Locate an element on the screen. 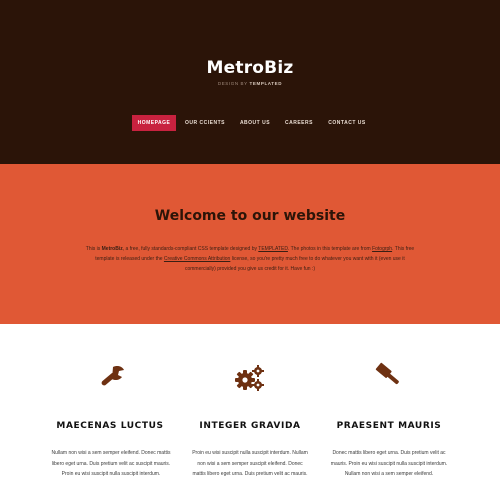 The height and width of the screenshot is (500, 500). templated-link: TEMPLATED is located at coordinates (273, 249).